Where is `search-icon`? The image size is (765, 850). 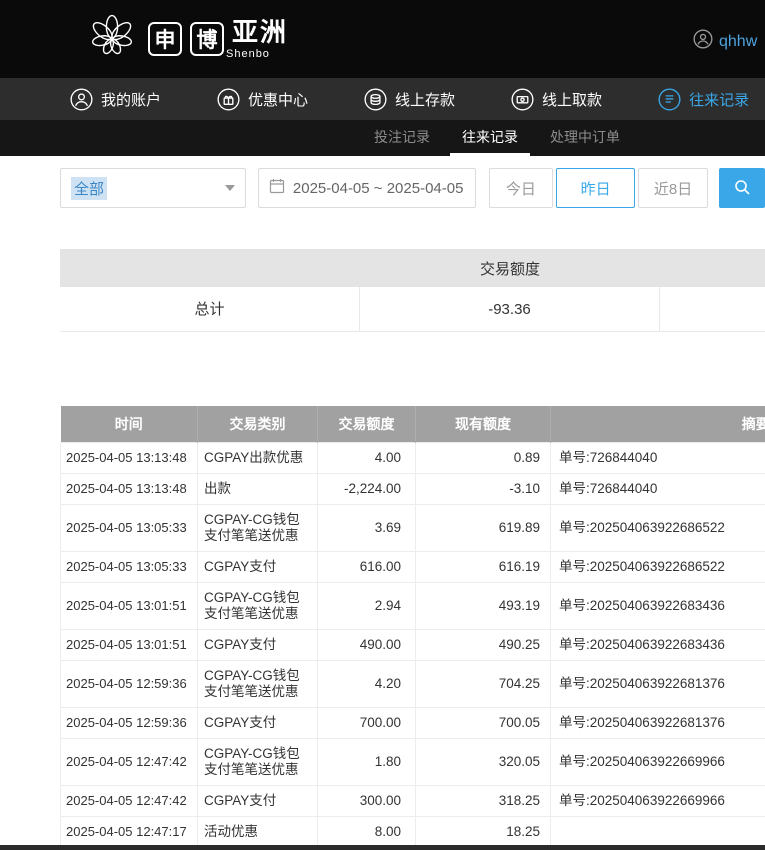 search-icon is located at coordinates (742, 188).